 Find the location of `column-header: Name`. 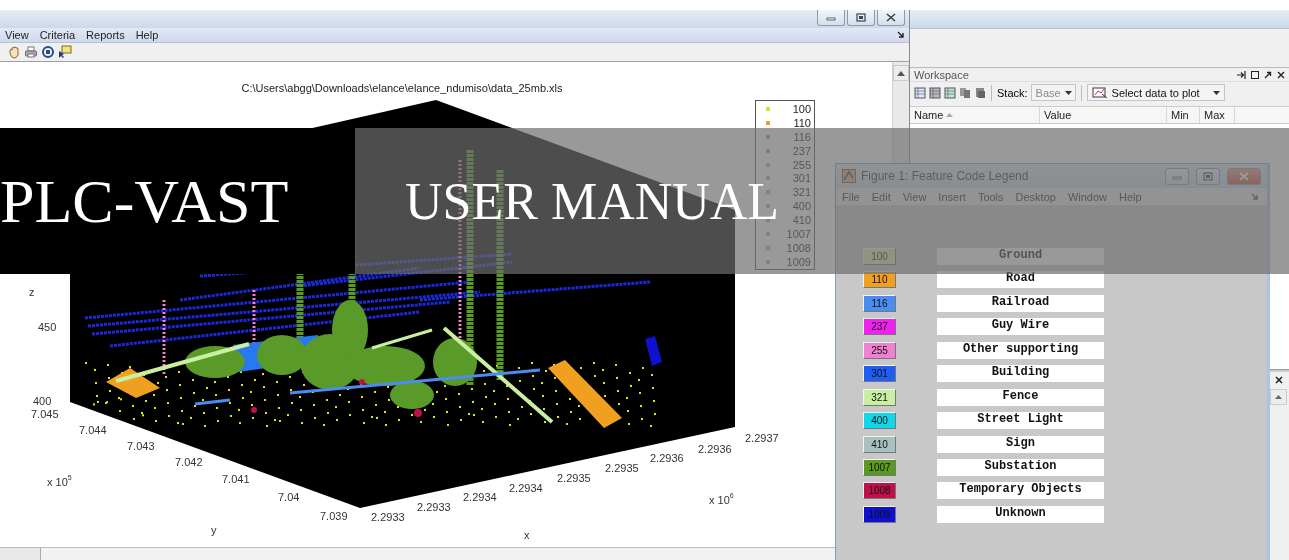

column-header: Name is located at coordinates (975, 115).